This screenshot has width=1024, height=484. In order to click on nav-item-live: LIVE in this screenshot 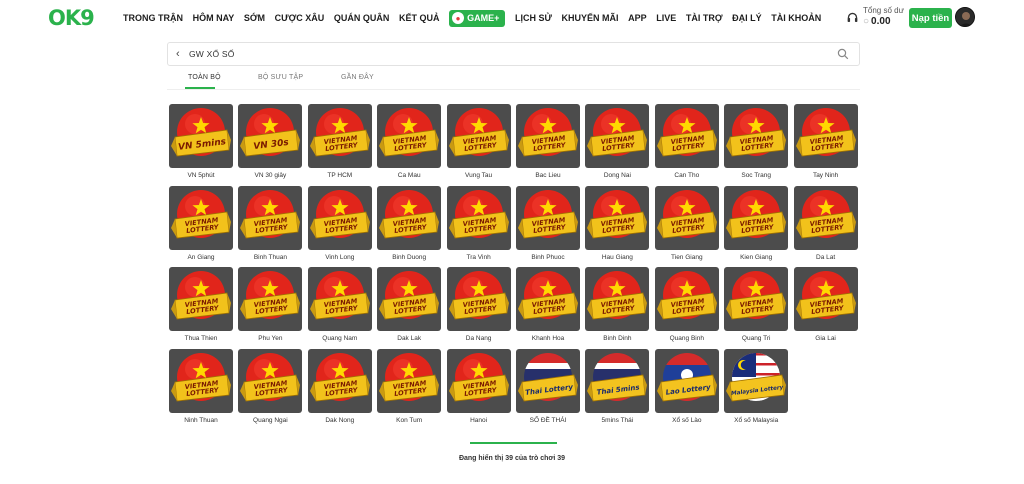, I will do `click(666, 18)`.